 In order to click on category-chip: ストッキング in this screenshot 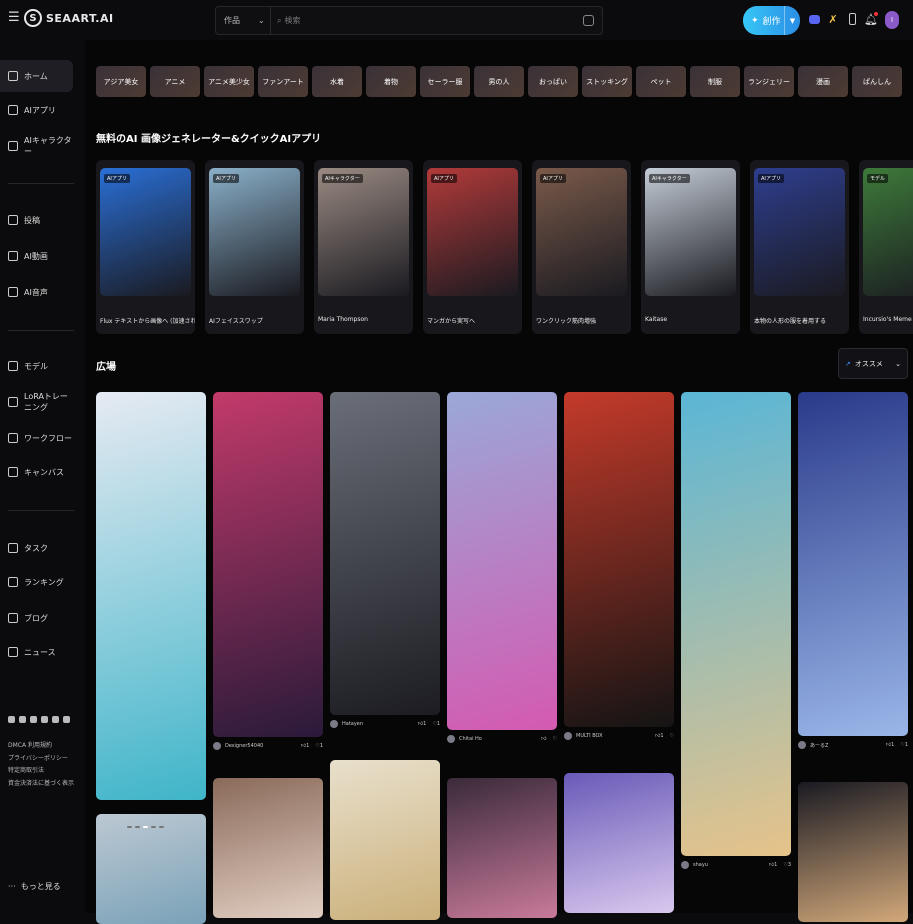, I will do `click(607, 81)`.